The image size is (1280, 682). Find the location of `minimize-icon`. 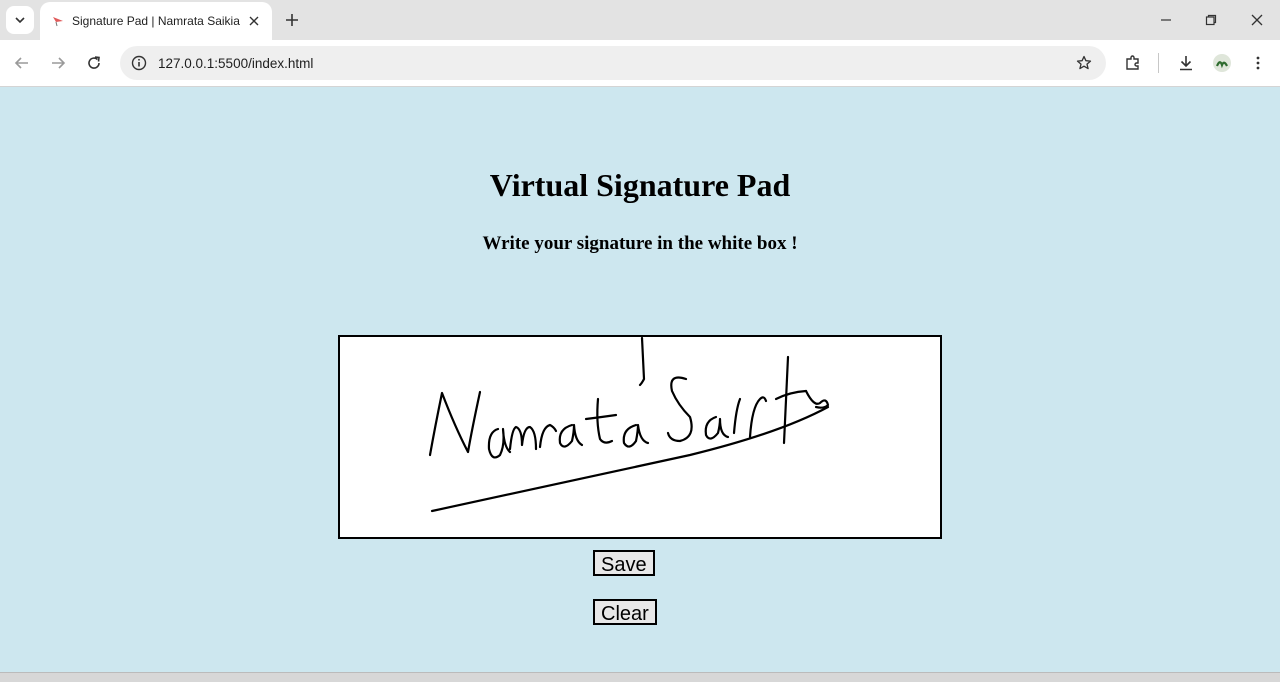

minimize-icon is located at coordinates (1166, 20).